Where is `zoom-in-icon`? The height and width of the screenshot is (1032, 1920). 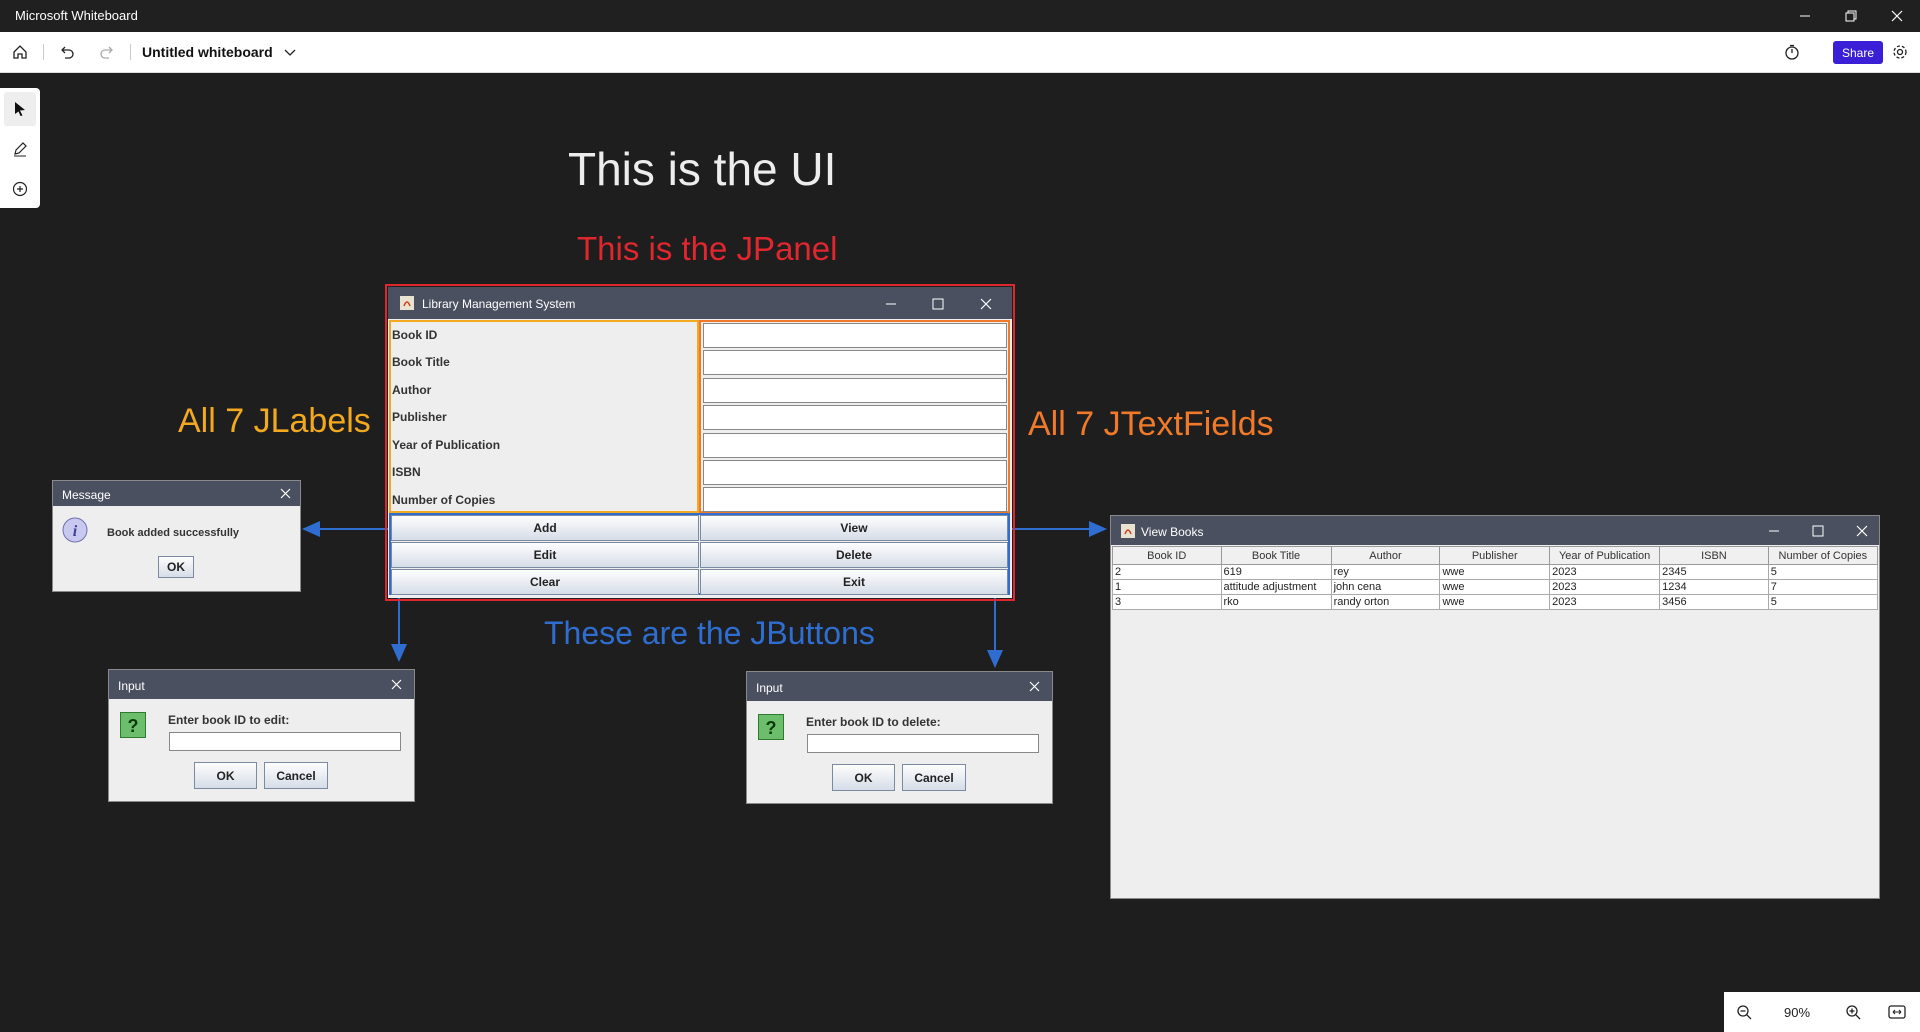
zoom-in-icon is located at coordinates (1853, 1012).